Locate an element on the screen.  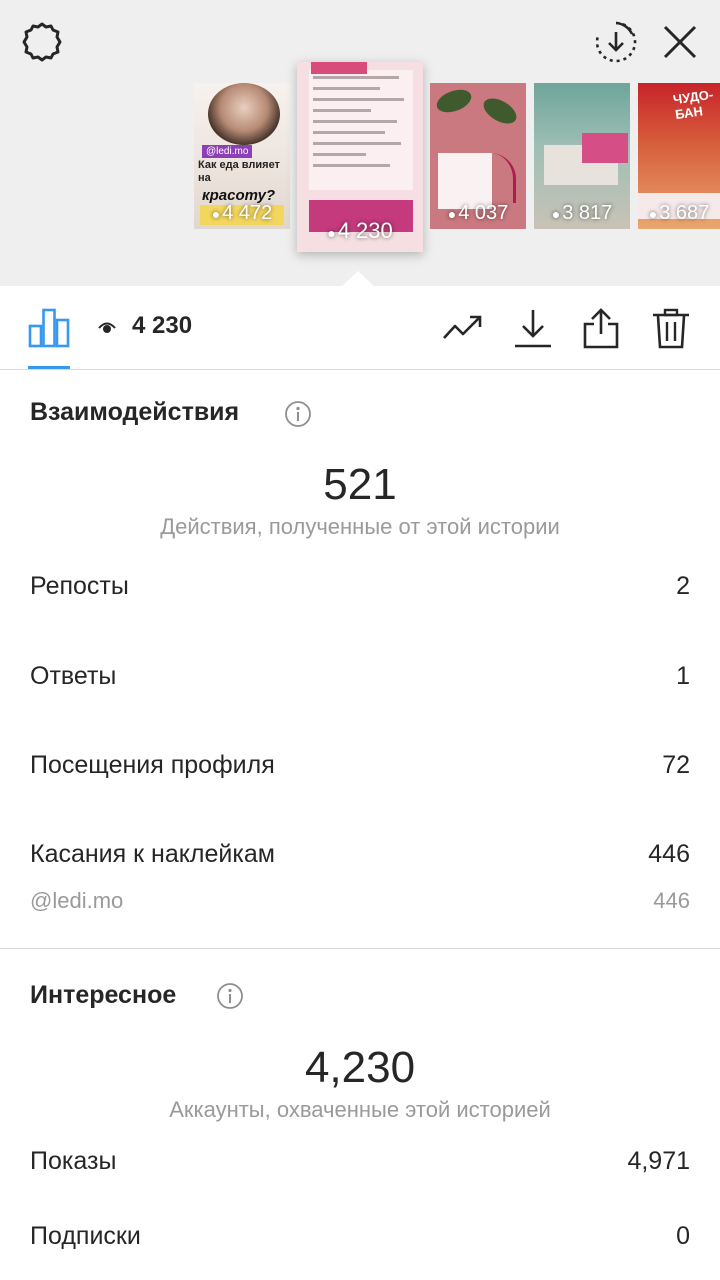
row-value-follows: 0 is located at coordinates (683, 1236).